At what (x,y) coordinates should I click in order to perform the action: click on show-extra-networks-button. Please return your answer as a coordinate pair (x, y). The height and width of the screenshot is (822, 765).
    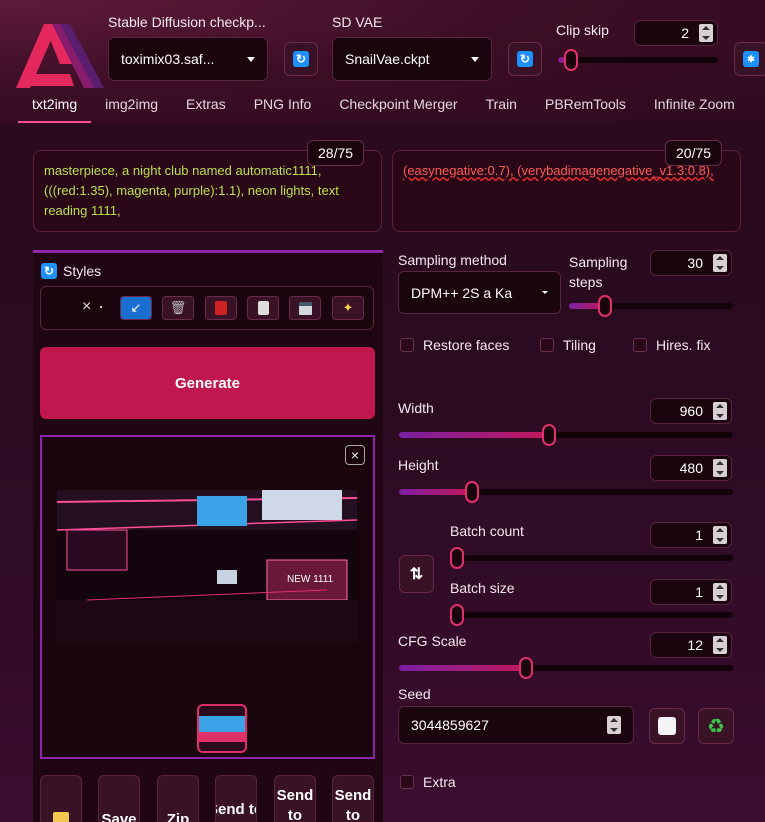
    Looking at the image, I should click on (221, 308).